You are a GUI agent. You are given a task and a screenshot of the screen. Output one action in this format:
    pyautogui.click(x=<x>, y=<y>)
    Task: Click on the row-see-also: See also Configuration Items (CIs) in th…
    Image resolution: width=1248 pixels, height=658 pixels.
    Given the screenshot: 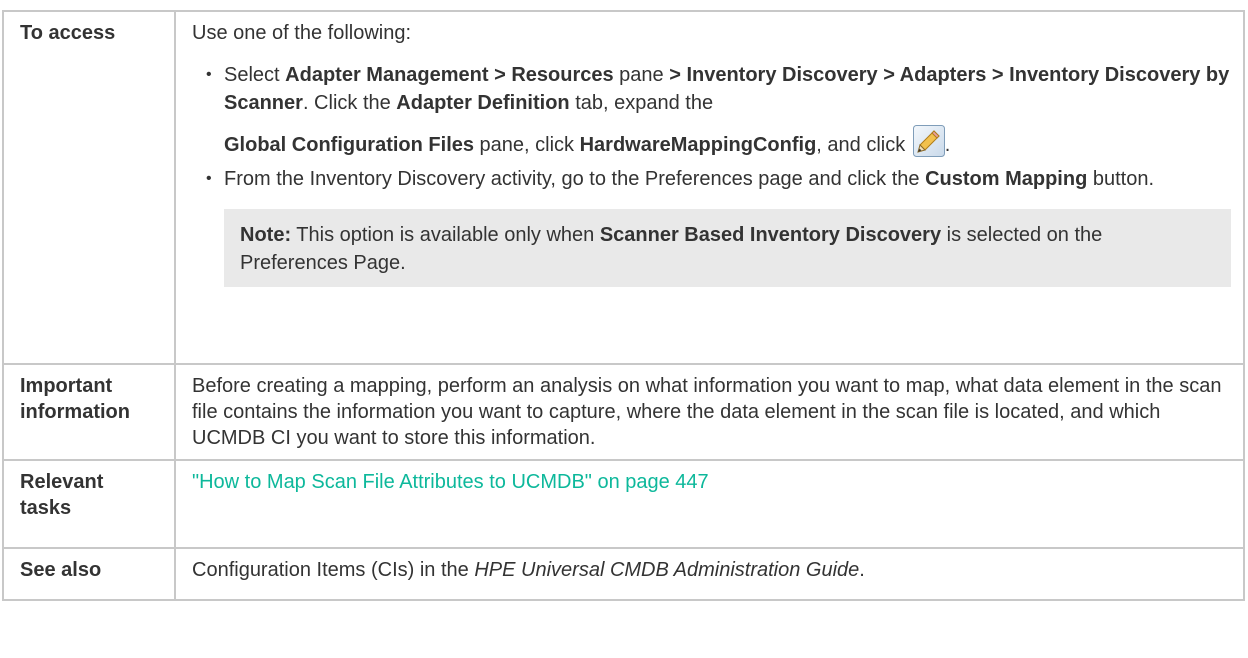 What is the action you would take?
    pyautogui.click(x=623, y=574)
    